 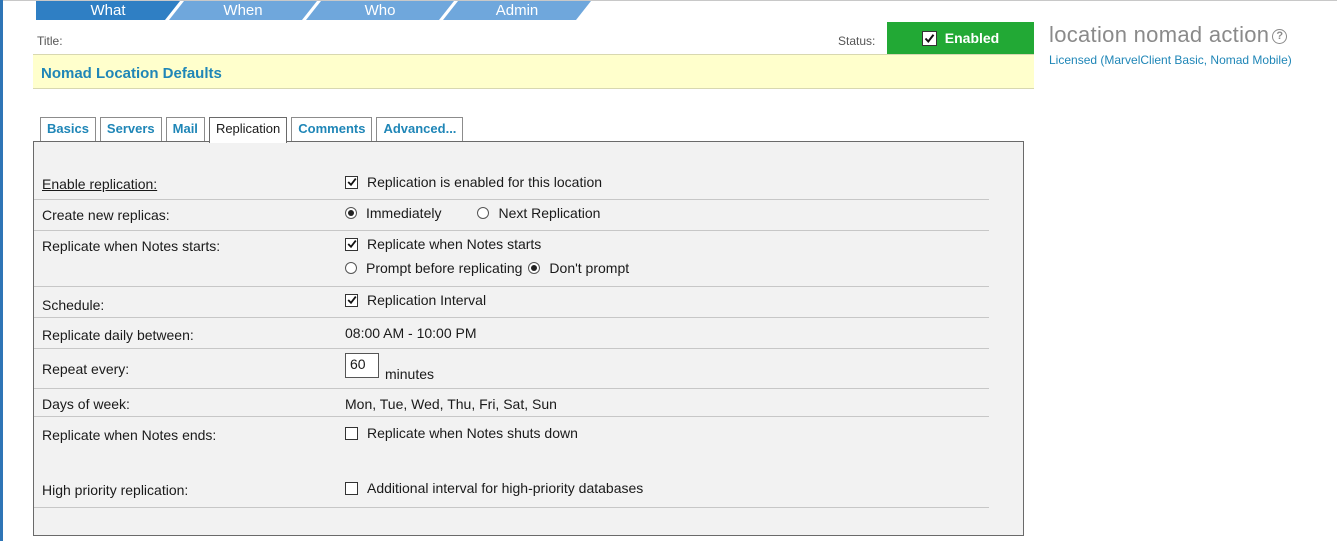 I want to click on notes-starts-checkbox, so click(x=351, y=244).